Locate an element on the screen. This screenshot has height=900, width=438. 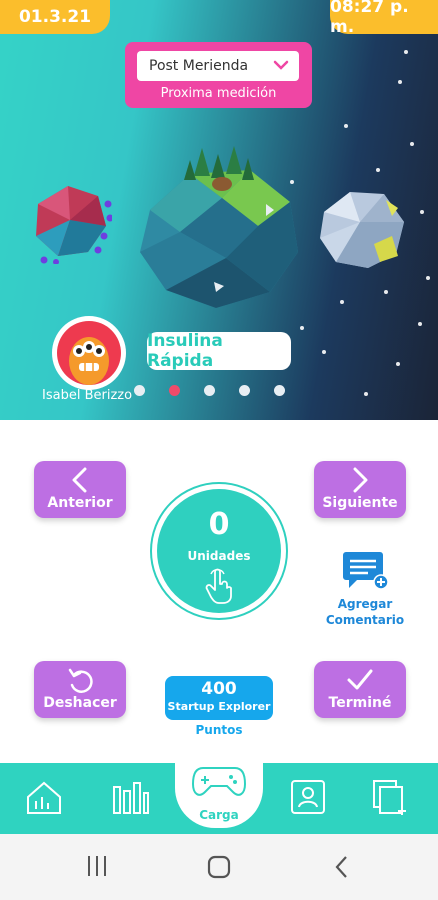
undo-button: Deshacer is located at coordinates (80, 689).